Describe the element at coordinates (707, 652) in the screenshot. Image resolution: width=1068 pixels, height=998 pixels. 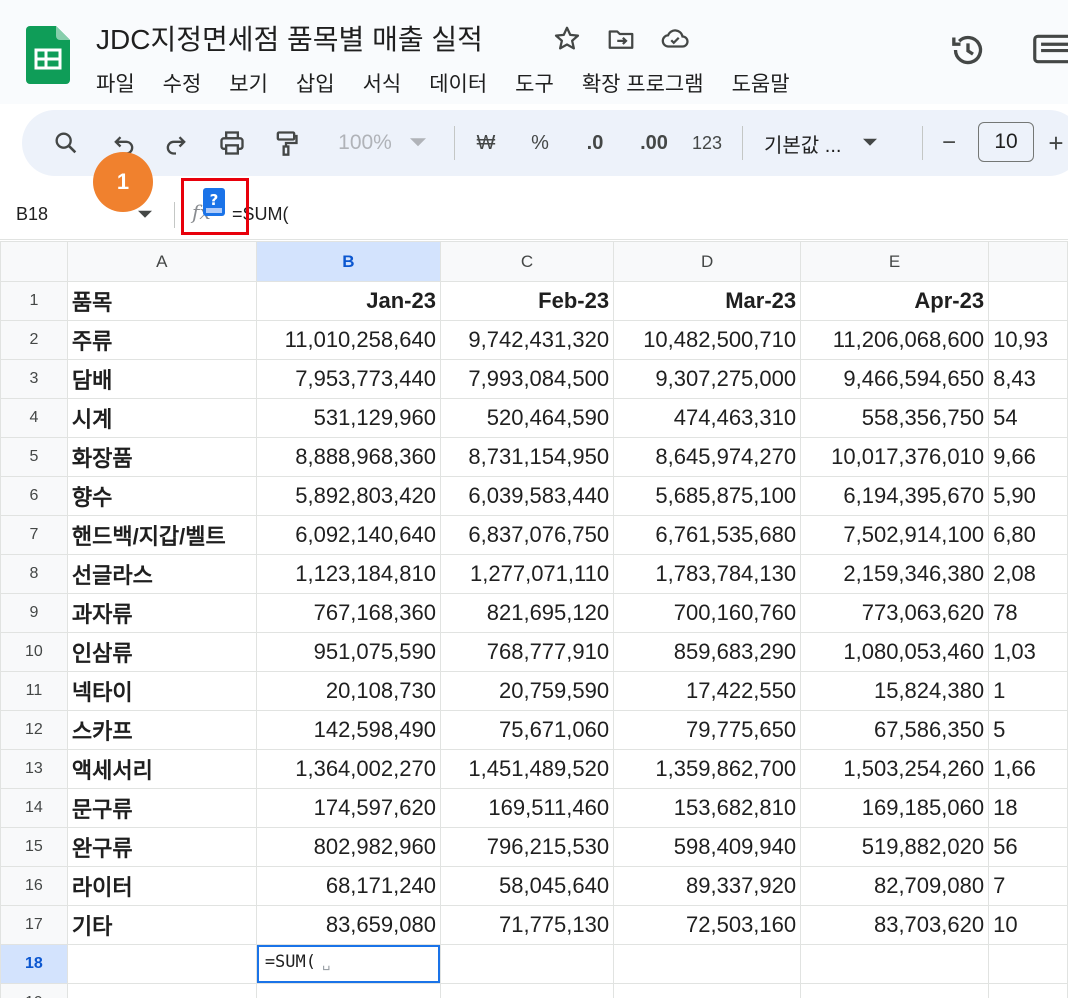
I see `cell-value: 859,683,290` at that location.